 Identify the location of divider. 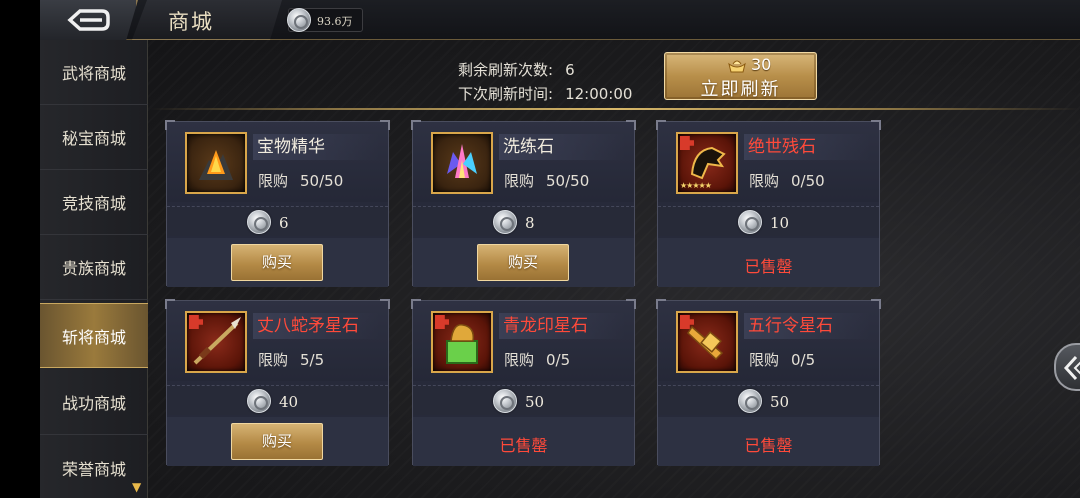
(615, 109).